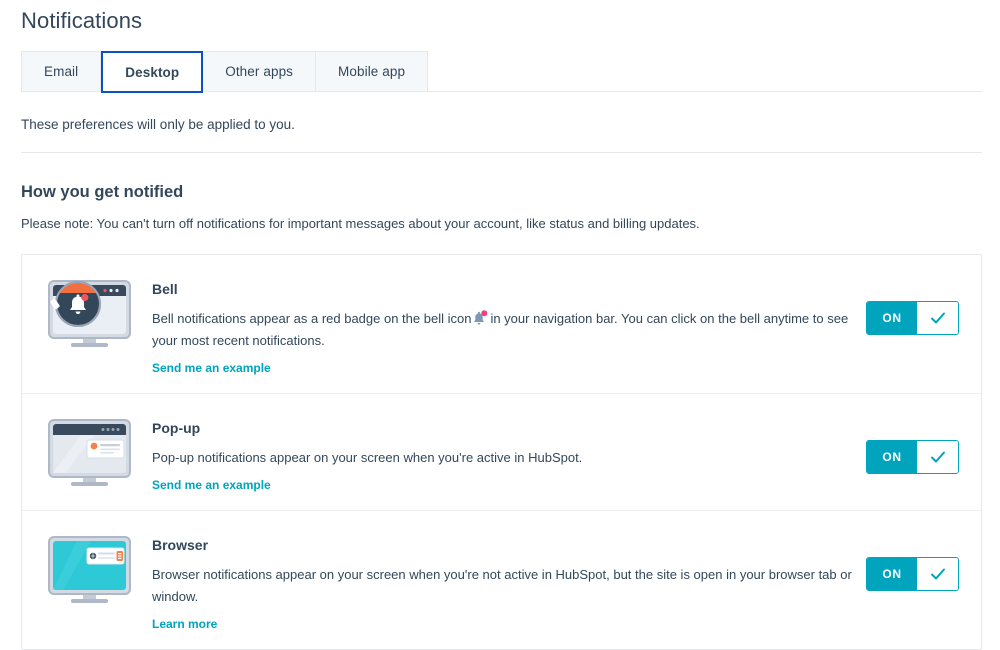  I want to click on section-title: How you get notified, so click(102, 192).